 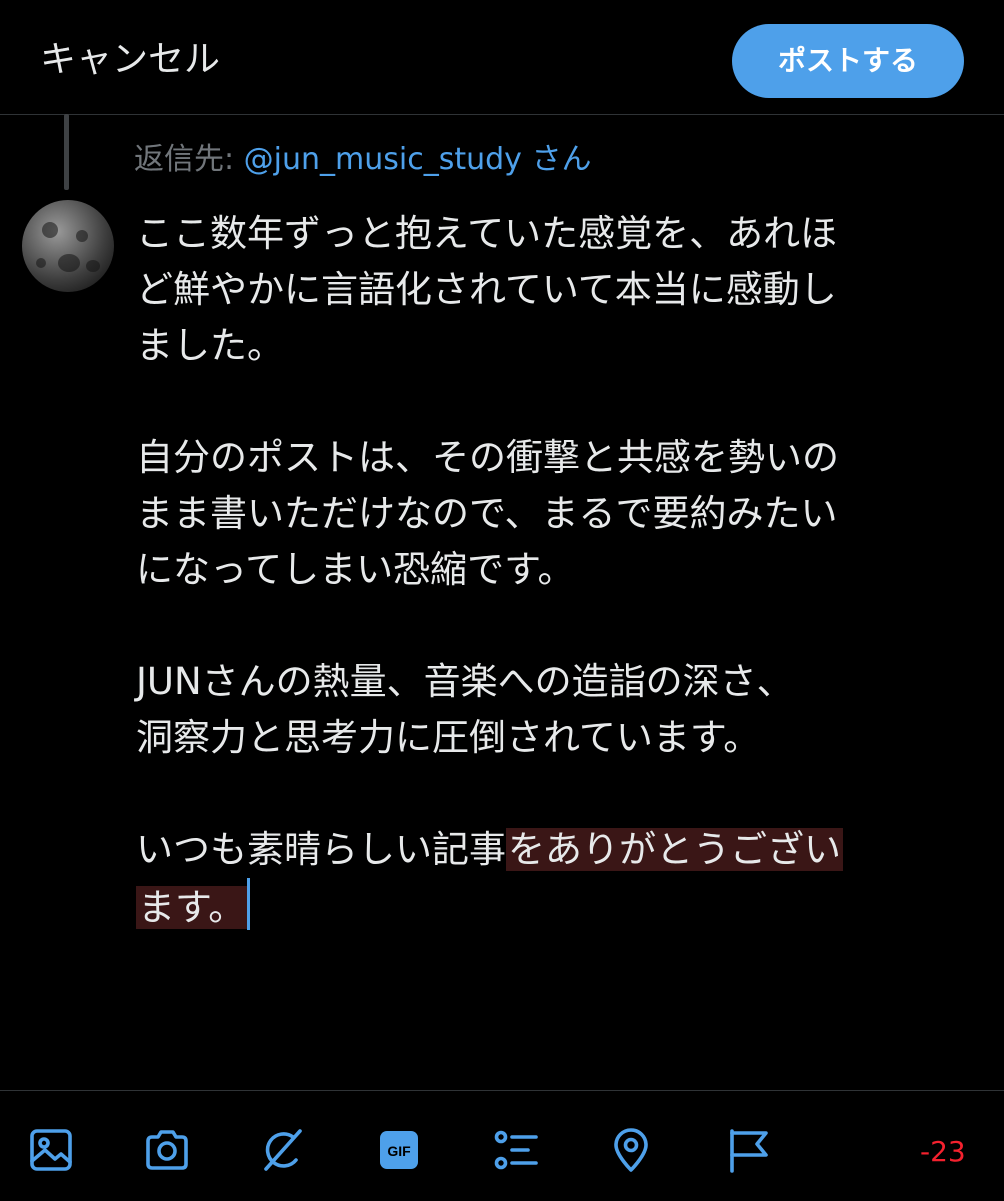 What do you see at coordinates (192, 907) in the screenshot?
I see `over-limit-text: ます。` at bounding box center [192, 907].